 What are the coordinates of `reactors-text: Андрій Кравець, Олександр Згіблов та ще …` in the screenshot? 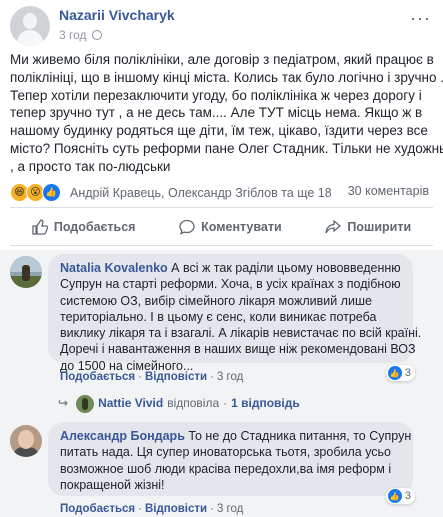 It's located at (201, 193).